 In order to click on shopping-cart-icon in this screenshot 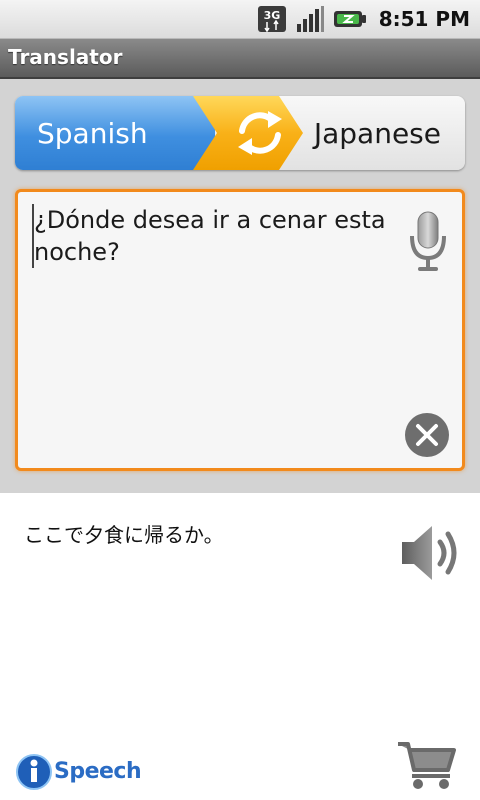, I will do `click(427, 765)`.